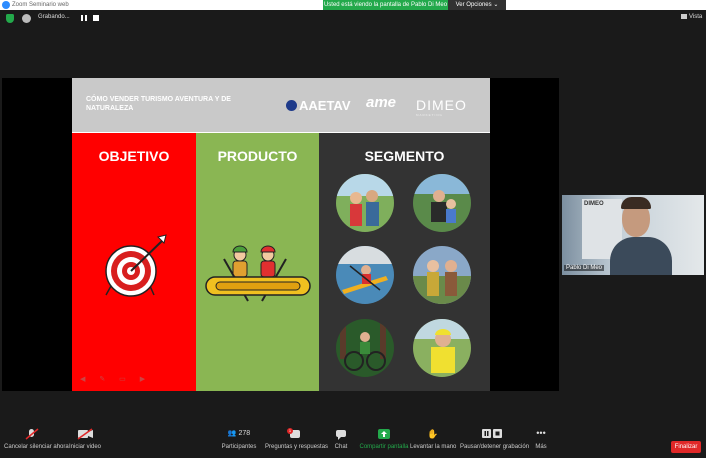 The width and height of the screenshot is (706, 458). What do you see at coordinates (290, 431) in the screenshot?
I see `qa-badge: 1` at bounding box center [290, 431].